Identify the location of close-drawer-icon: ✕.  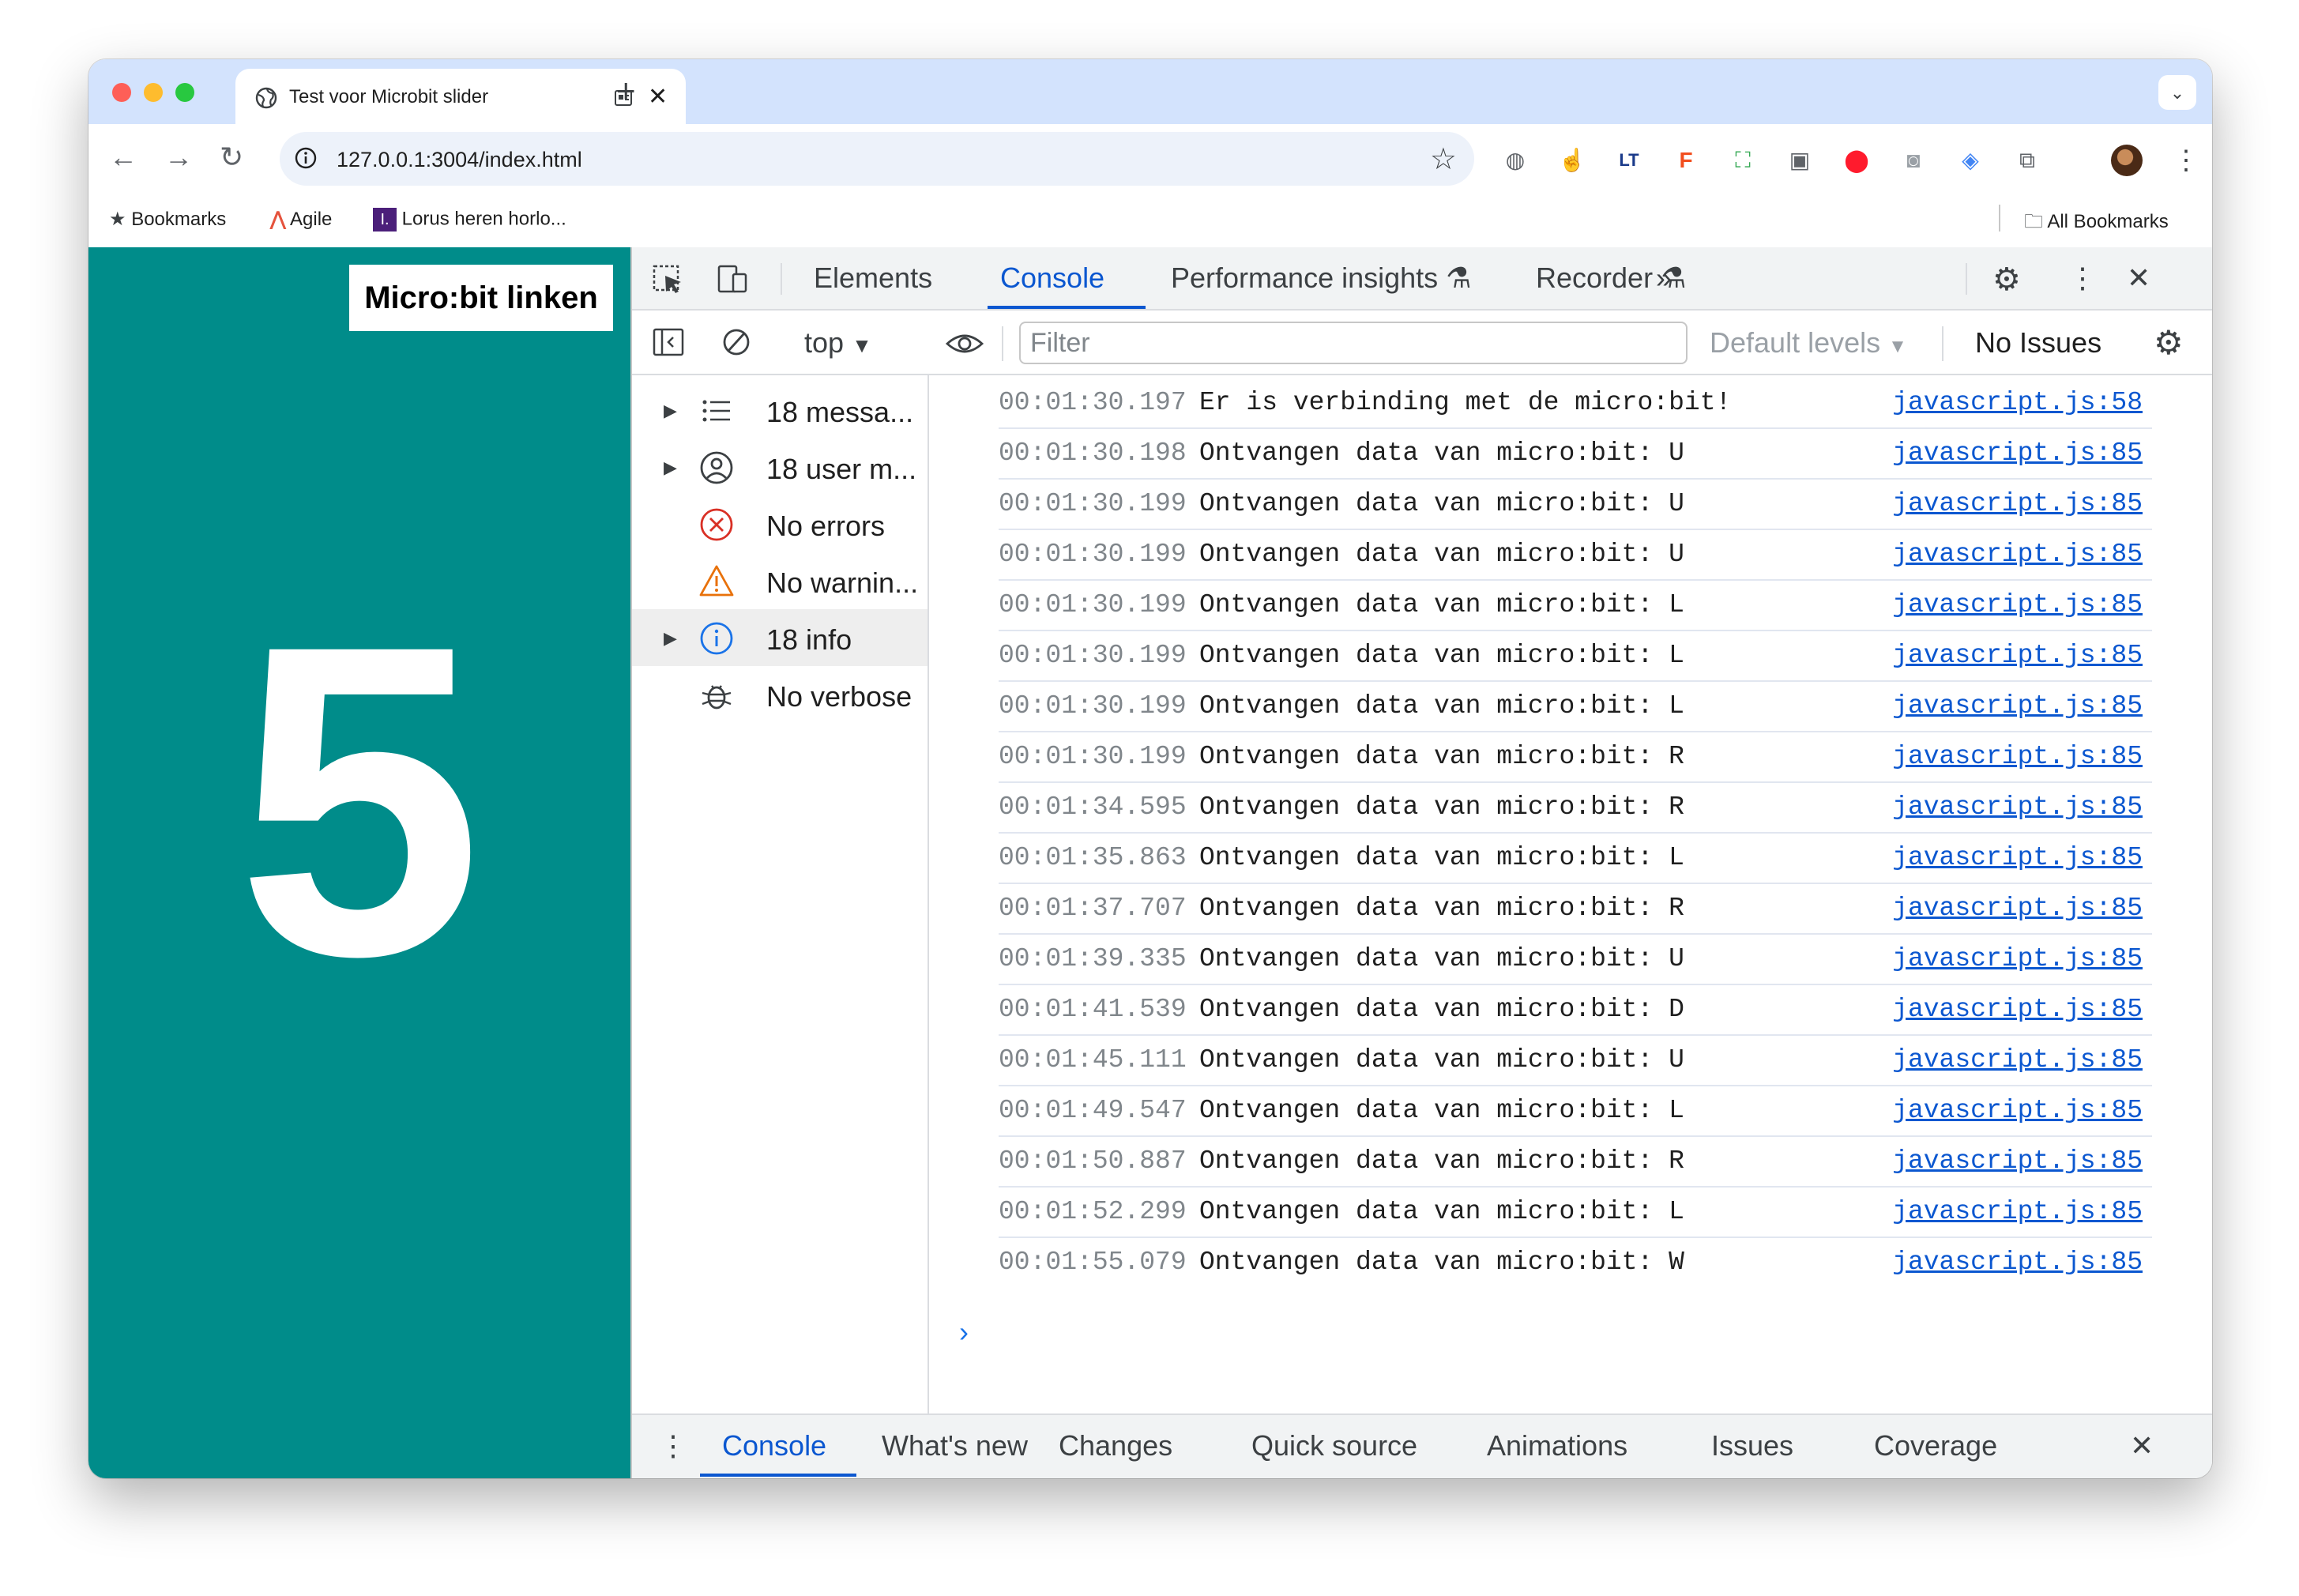
(2142, 1446).